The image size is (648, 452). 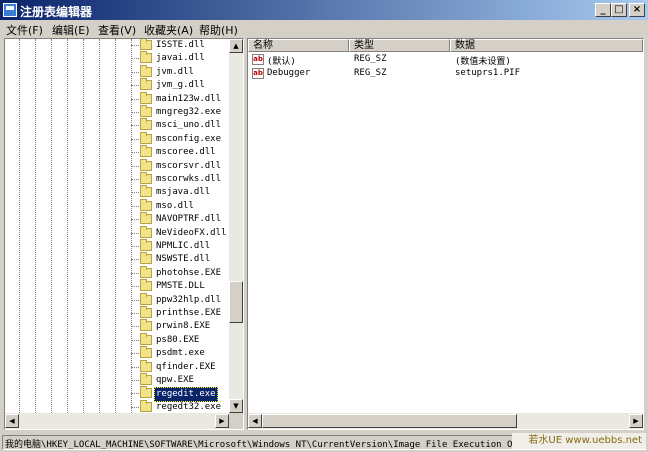 I want to click on tree-node: mscorsvr.dll, so click(x=117, y=165).